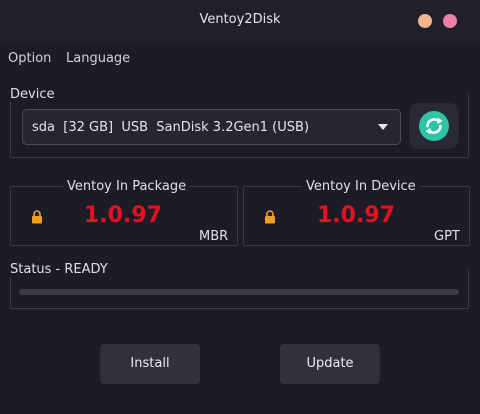  What do you see at coordinates (32, 94) in the screenshot?
I see `device-label: Device` at bounding box center [32, 94].